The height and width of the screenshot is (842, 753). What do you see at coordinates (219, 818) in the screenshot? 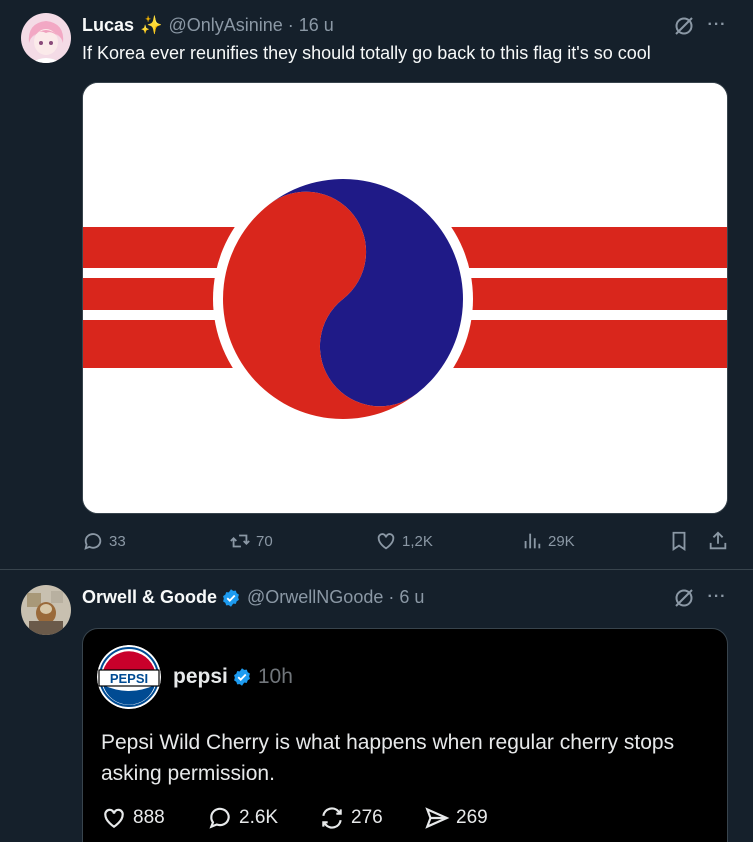
I see `comment-icon` at bounding box center [219, 818].